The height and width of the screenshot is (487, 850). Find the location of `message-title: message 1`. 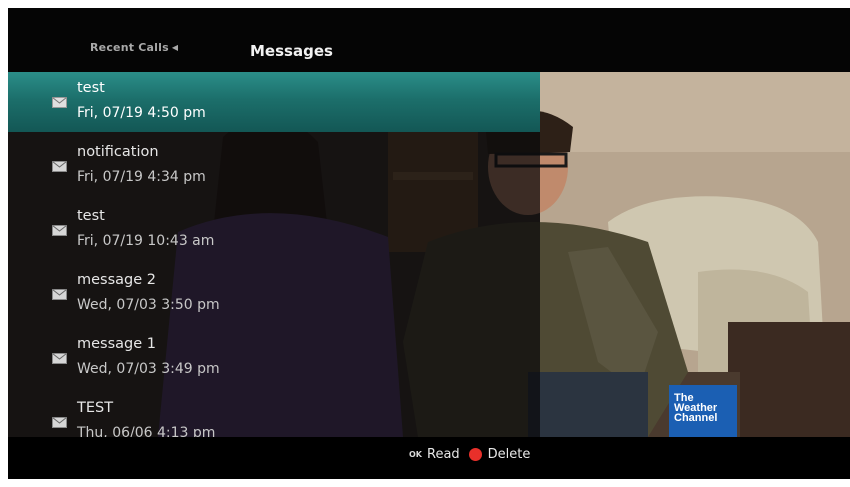

message-title: message 1 is located at coordinates (116, 344).